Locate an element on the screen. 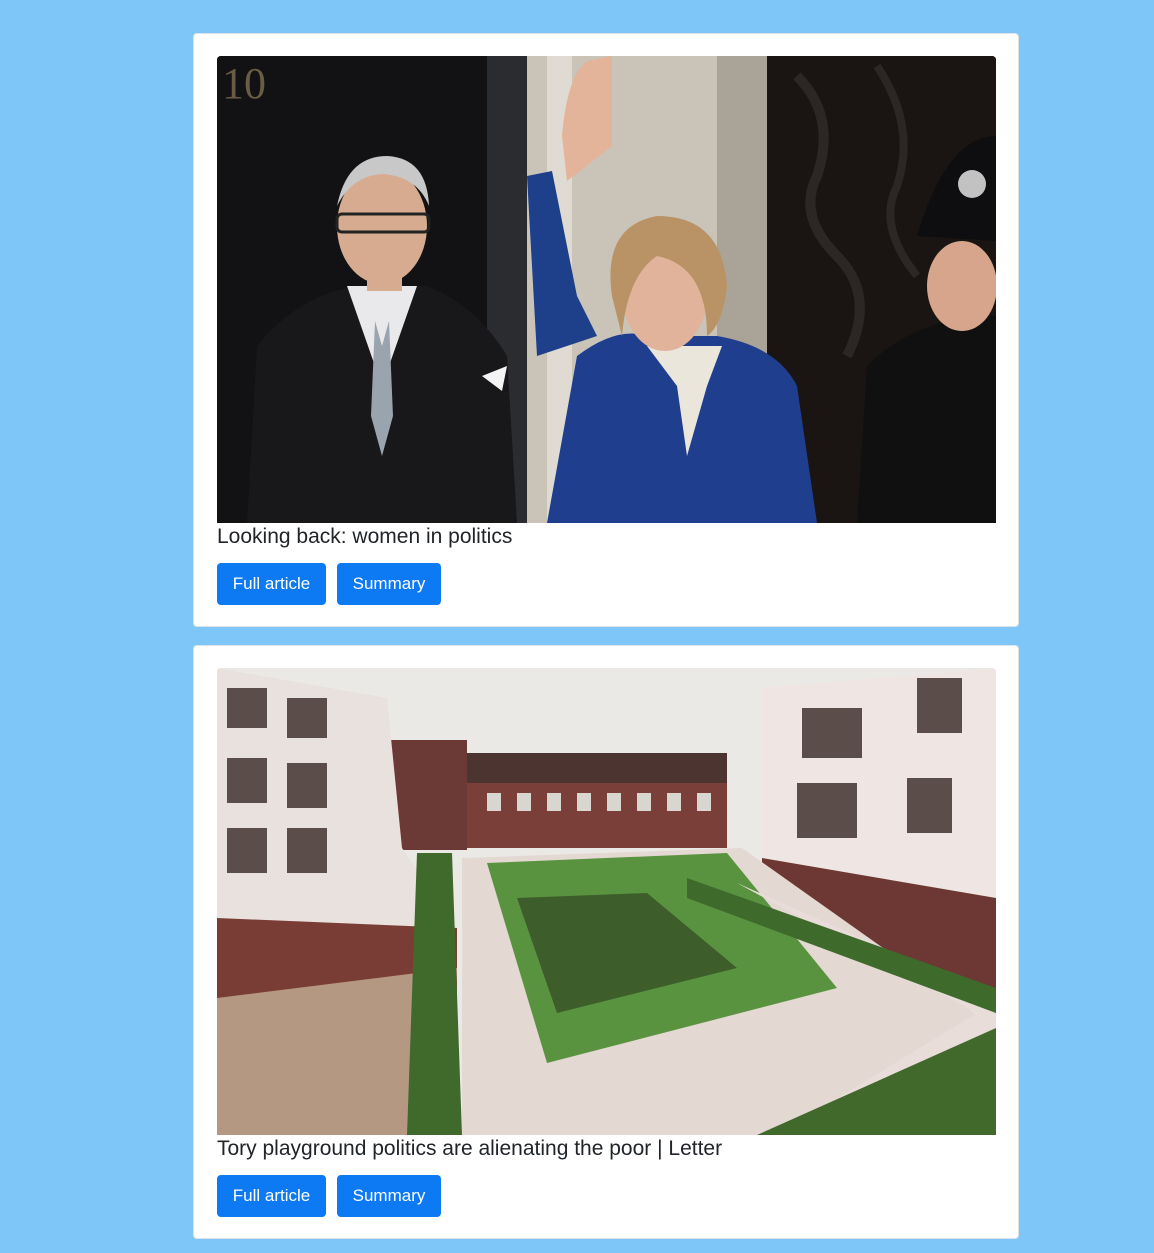 This screenshot has height=1253, width=1154. article-title: Looking back: women in politics is located at coordinates (606, 537).